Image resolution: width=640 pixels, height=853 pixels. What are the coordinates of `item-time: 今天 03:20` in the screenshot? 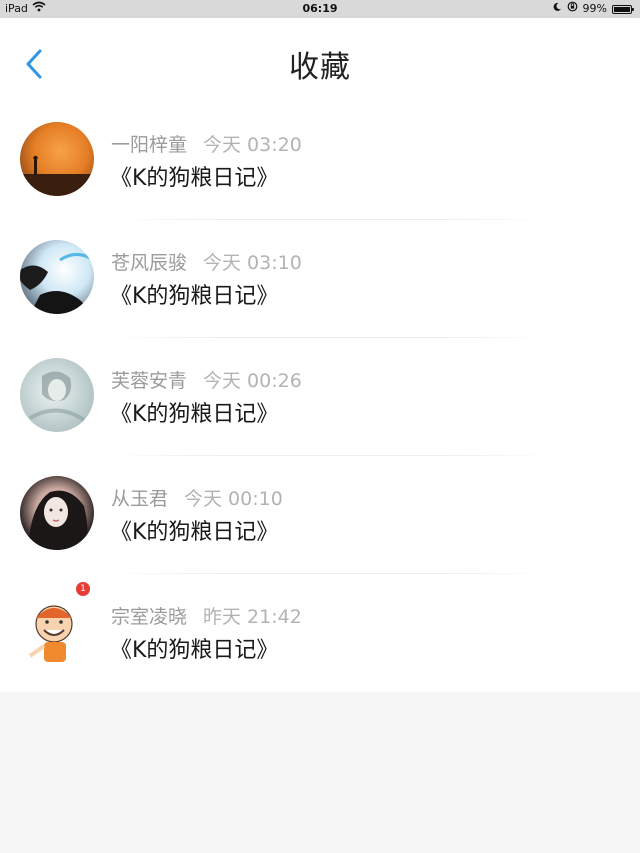 It's located at (252, 145).